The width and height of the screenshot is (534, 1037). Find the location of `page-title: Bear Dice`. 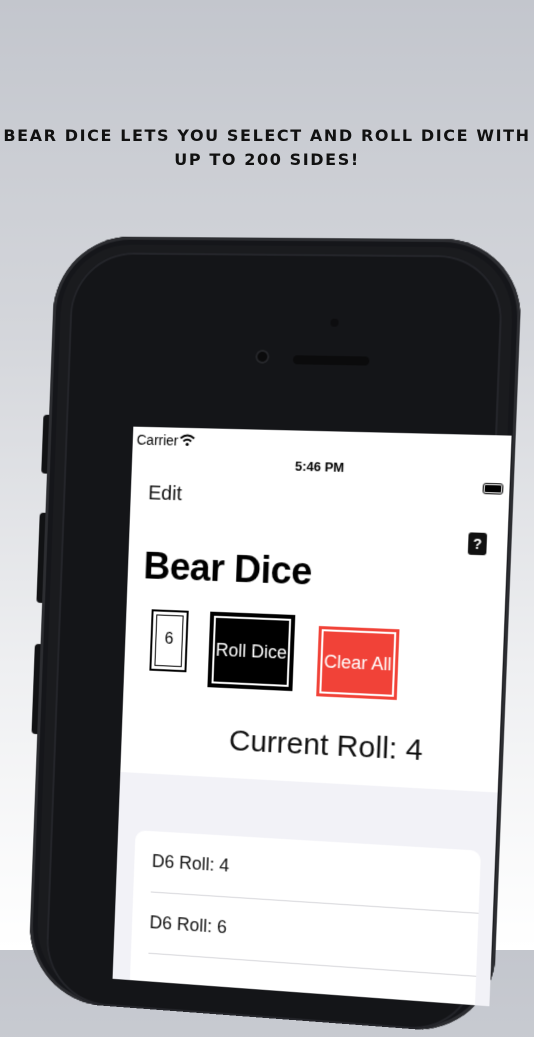

page-title: Bear Dice is located at coordinates (228, 570).